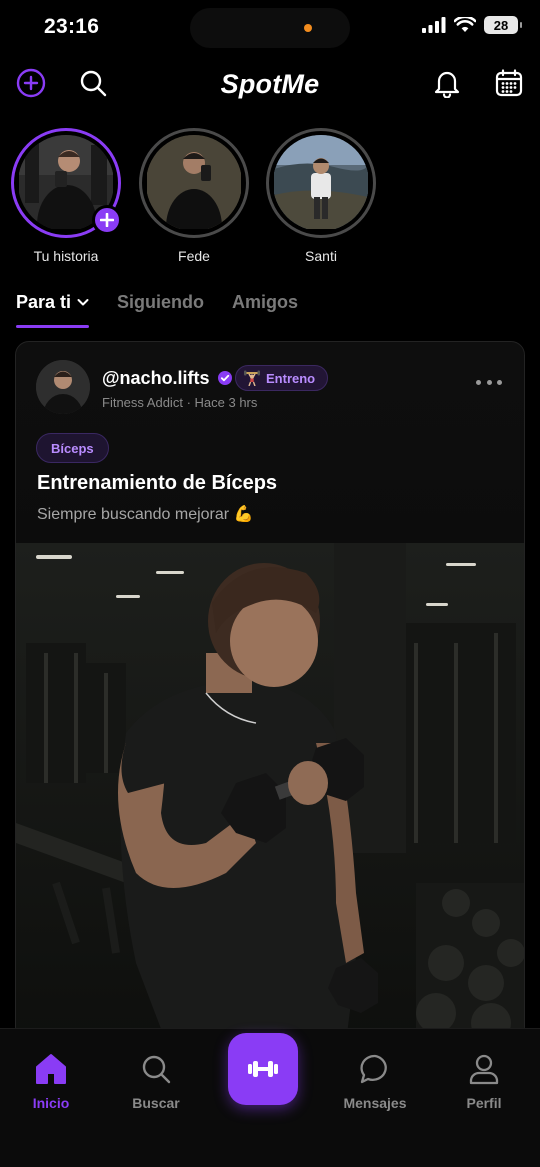 This screenshot has height=1167, width=540. I want to click on add-story-button, so click(107, 220).